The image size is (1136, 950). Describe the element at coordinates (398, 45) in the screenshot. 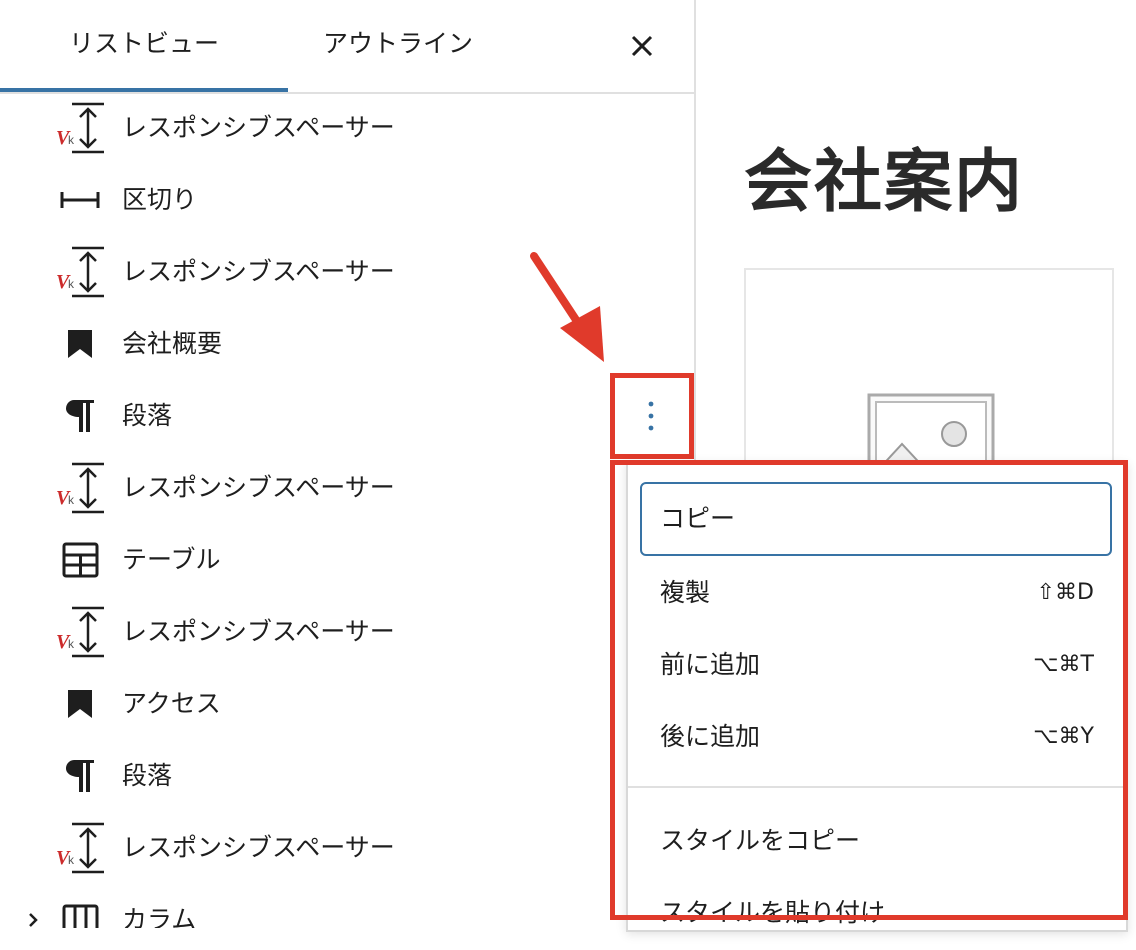

I see `tab-outline: アウトライン` at that location.